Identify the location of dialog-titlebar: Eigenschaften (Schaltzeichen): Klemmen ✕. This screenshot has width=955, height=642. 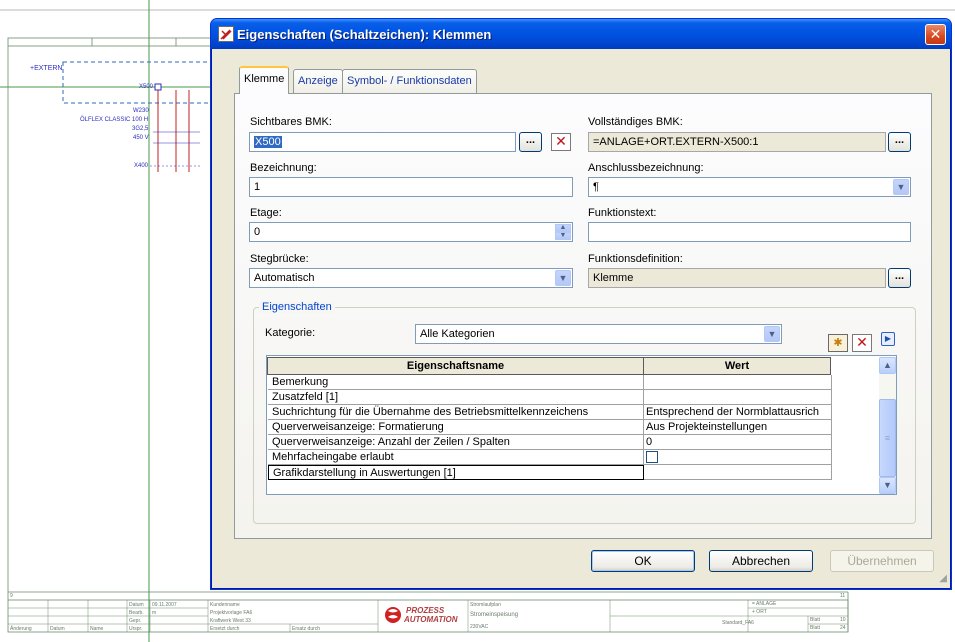
(581, 34).